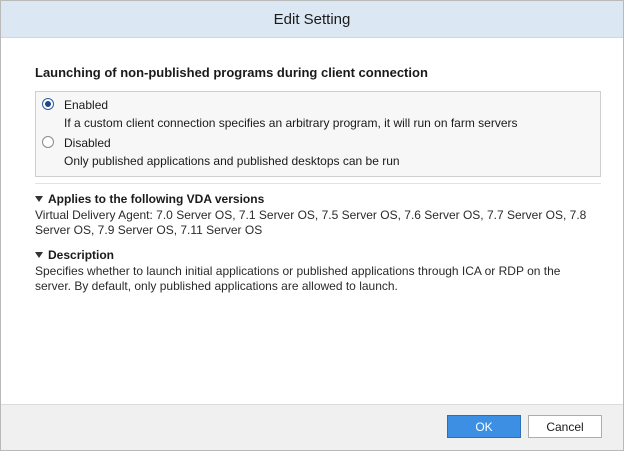 The width and height of the screenshot is (624, 451). What do you see at coordinates (324, 255) in the screenshot?
I see `description-title: Description` at bounding box center [324, 255].